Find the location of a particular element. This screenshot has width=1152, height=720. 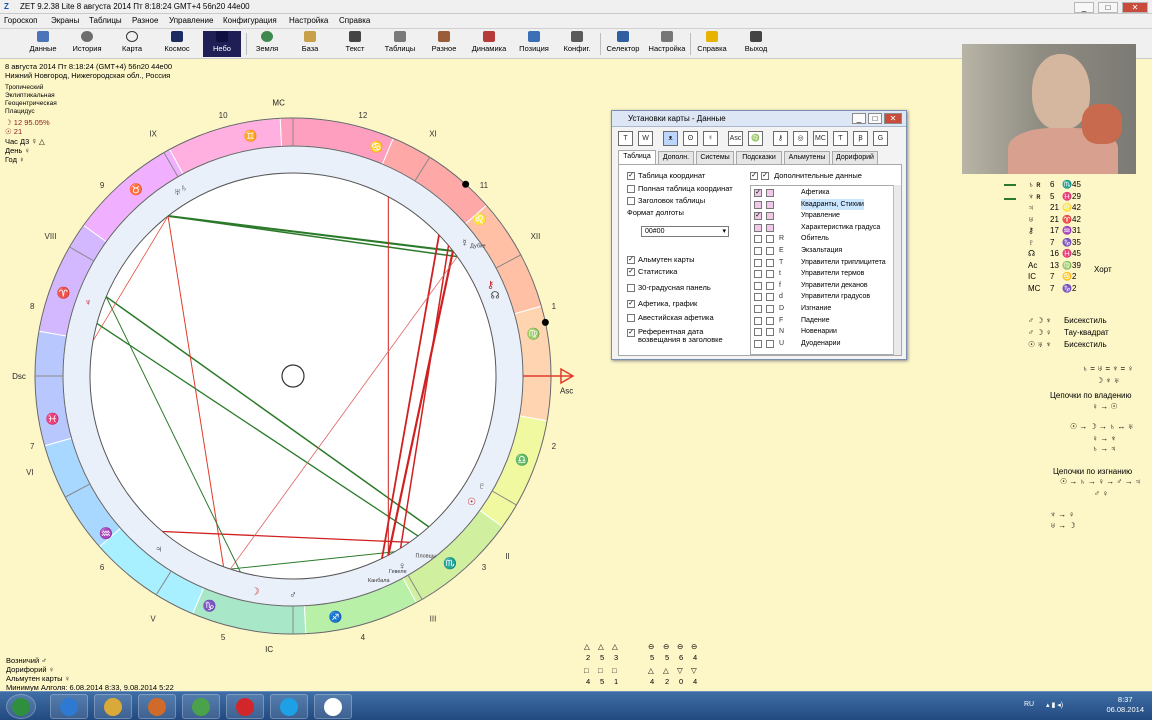

dialog-tab: Таблица is located at coordinates (637, 157).